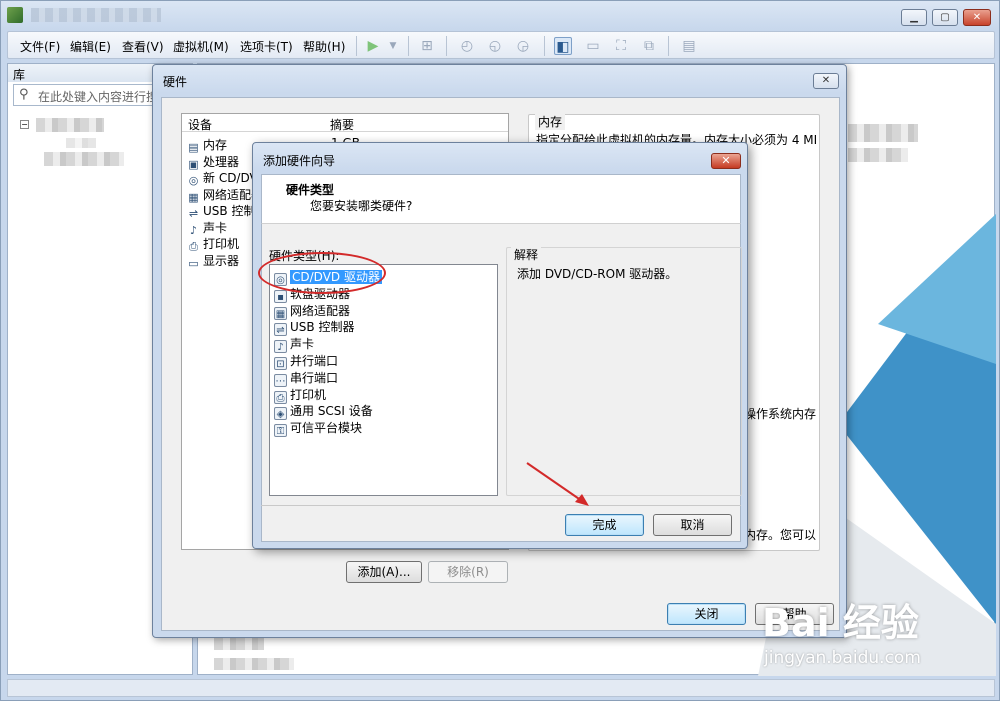 The width and height of the screenshot is (1000, 701). Describe the element at coordinates (320, 310) in the screenshot. I see `hardware-type-label-text: 网络适配器` at that location.